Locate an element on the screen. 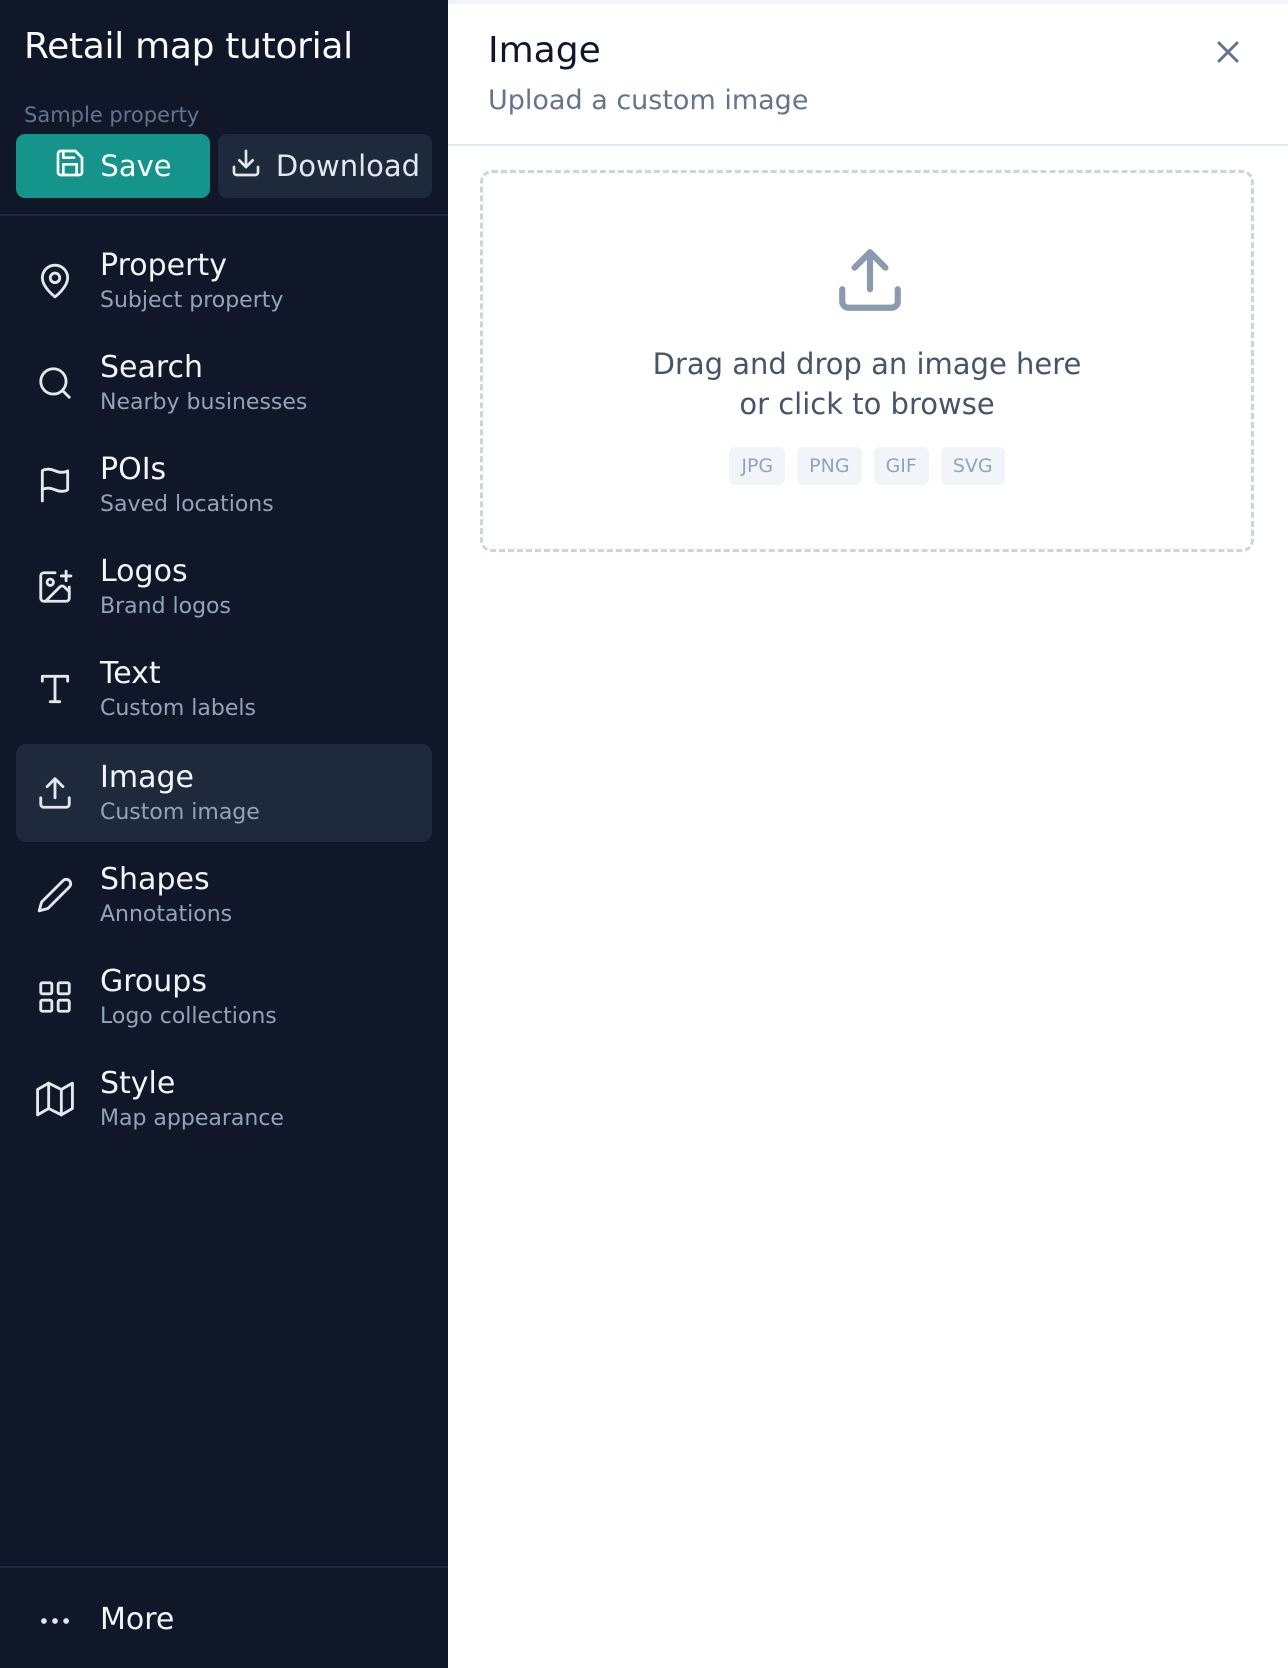 Image resolution: width=1288 pixels, height=1668 pixels. more-horizontal-icon is located at coordinates (55, 1621).